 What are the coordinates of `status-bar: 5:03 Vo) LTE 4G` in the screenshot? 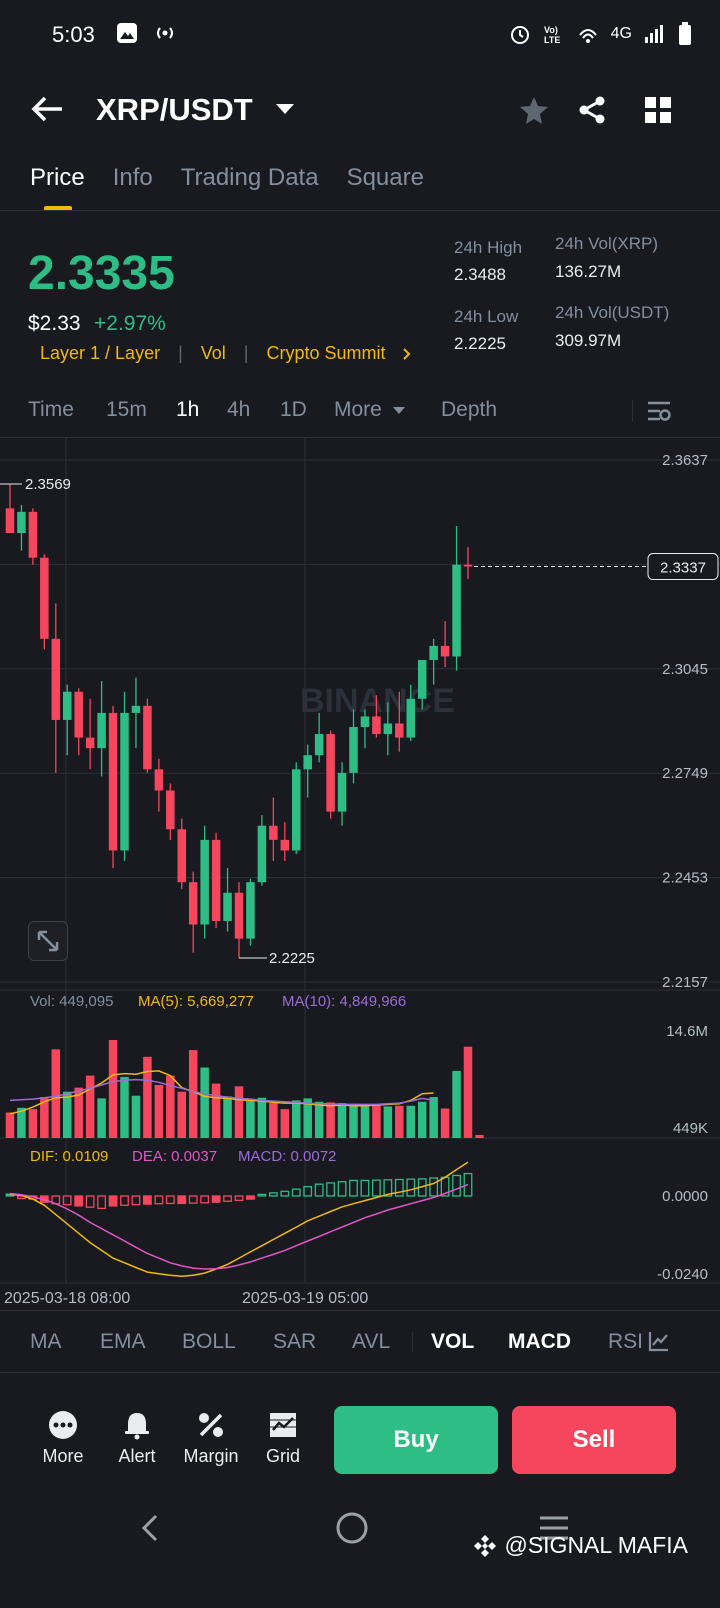 It's located at (360, 35).